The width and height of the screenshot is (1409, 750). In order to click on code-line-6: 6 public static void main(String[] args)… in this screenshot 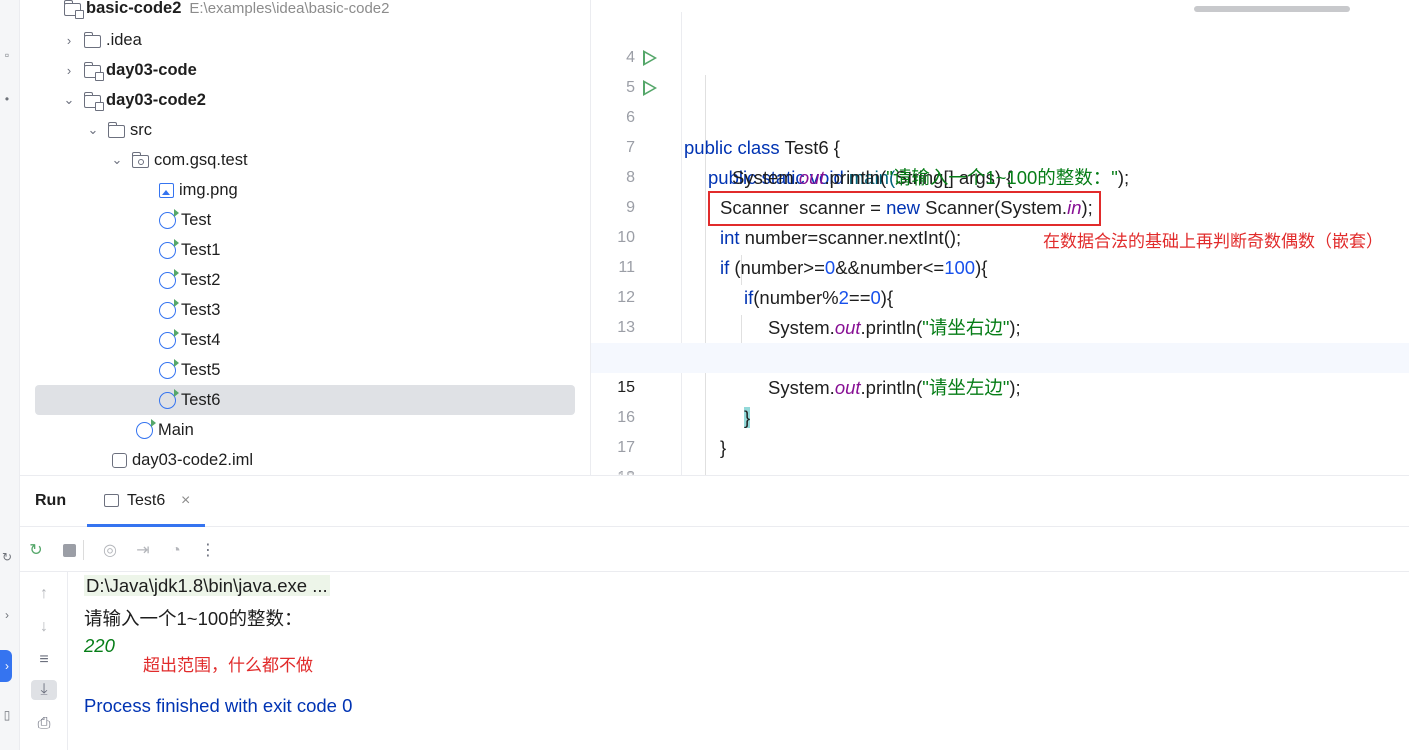, I will do `click(1000, 130)`.